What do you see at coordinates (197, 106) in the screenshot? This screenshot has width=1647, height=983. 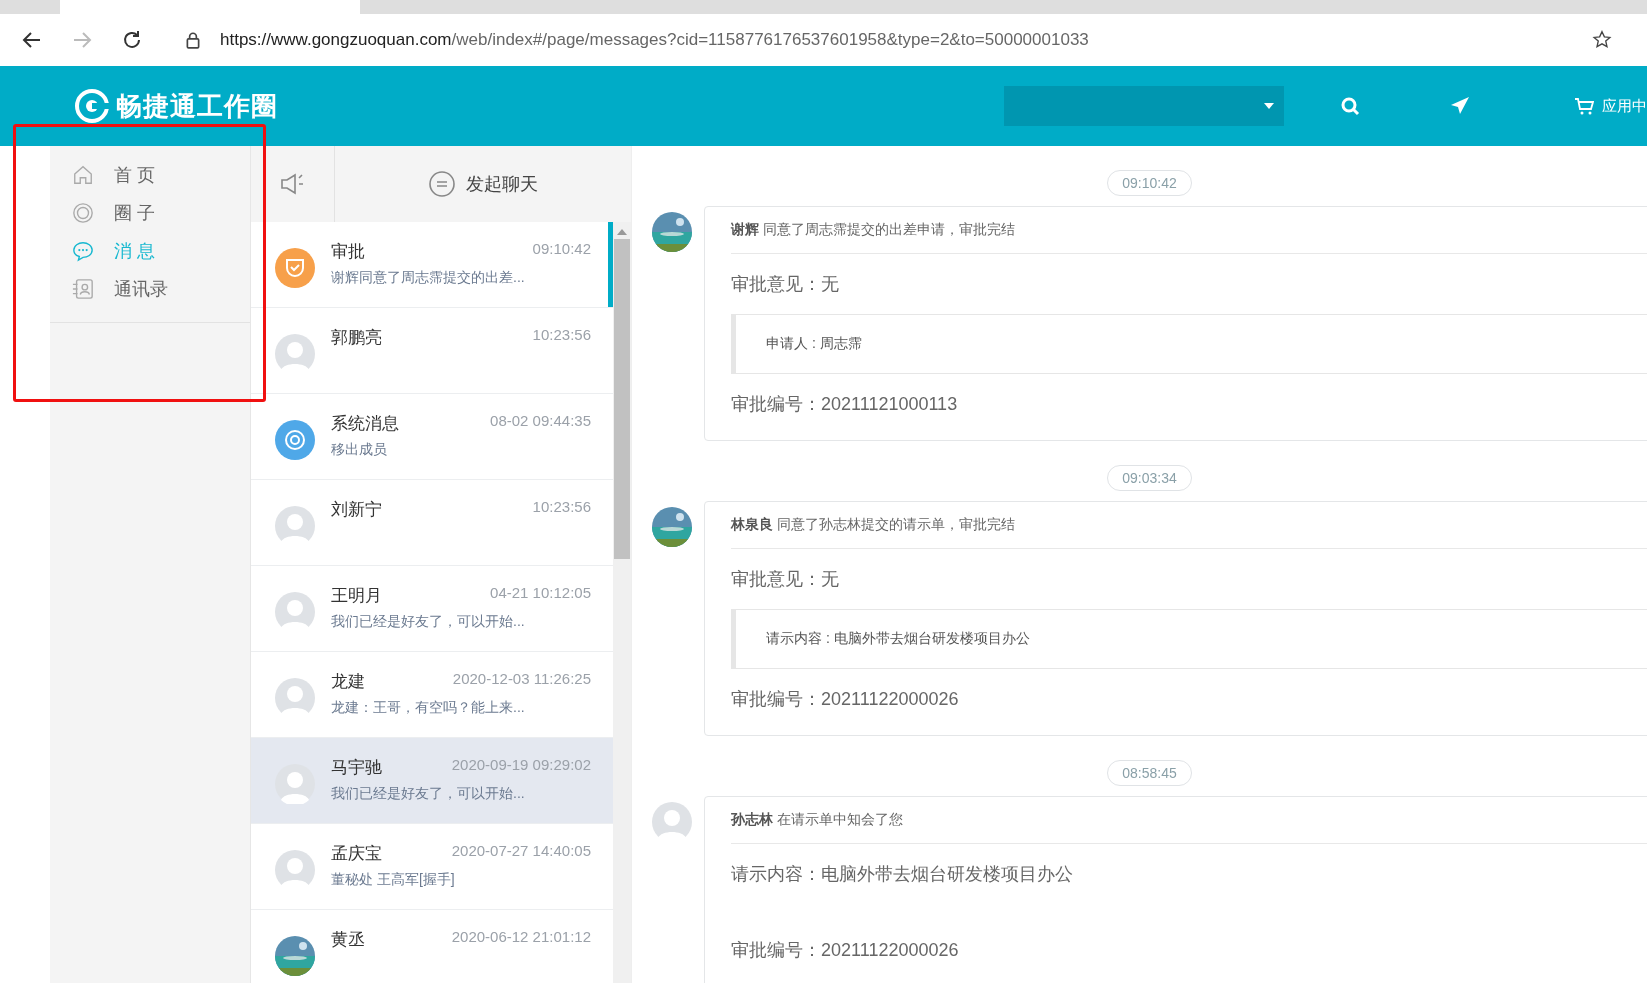 I see `app-logo: 畅捷通工作圈` at bounding box center [197, 106].